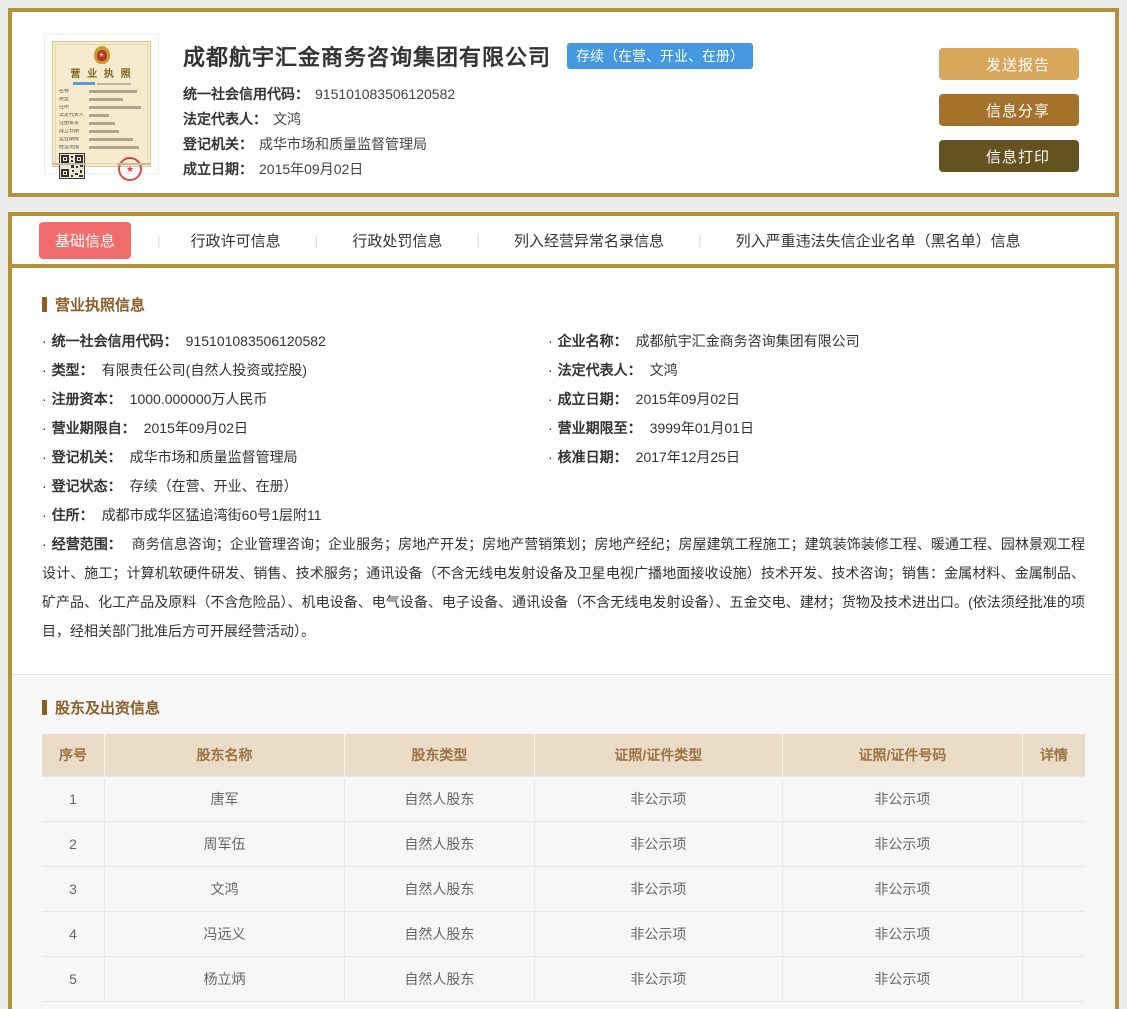 Image resolution: width=1127 pixels, height=1009 pixels. I want to click on action-buttons: 发送报告 信息分享 信息打印, so click(1009, 110).